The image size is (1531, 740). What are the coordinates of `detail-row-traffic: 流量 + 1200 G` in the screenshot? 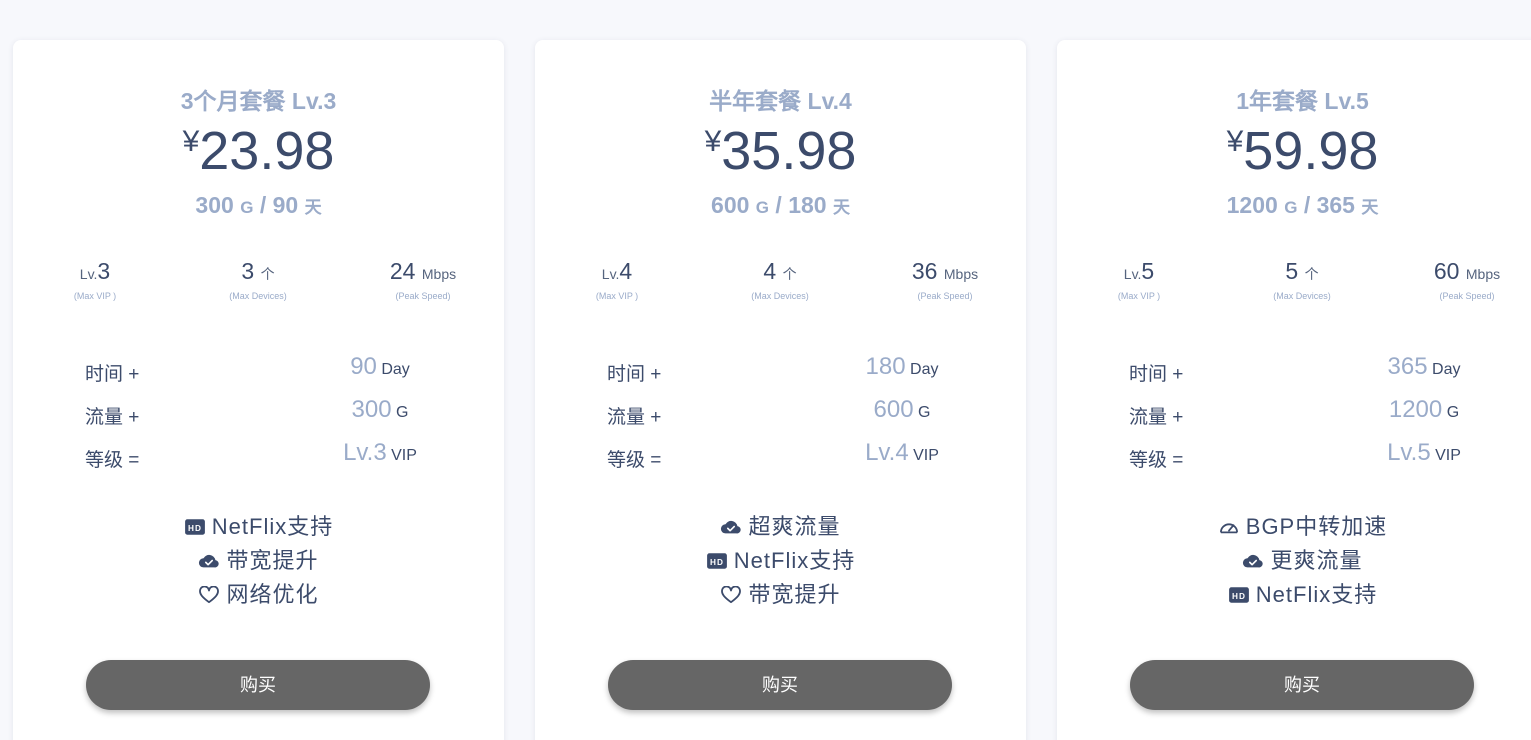 It's located at (1309, 417).